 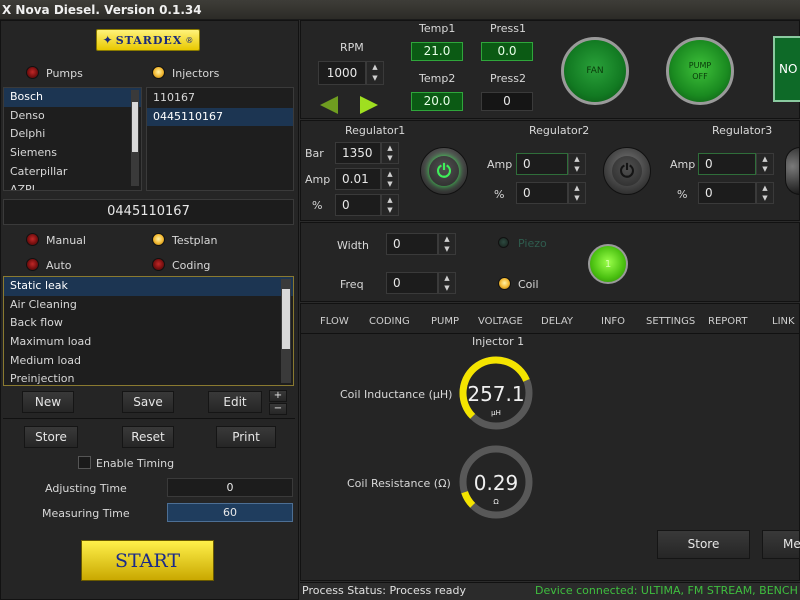 What do you see at coordinates (496, 502) in the screenshot?
I see `resistance-unit: Ω` at bounding box center [496, 502].